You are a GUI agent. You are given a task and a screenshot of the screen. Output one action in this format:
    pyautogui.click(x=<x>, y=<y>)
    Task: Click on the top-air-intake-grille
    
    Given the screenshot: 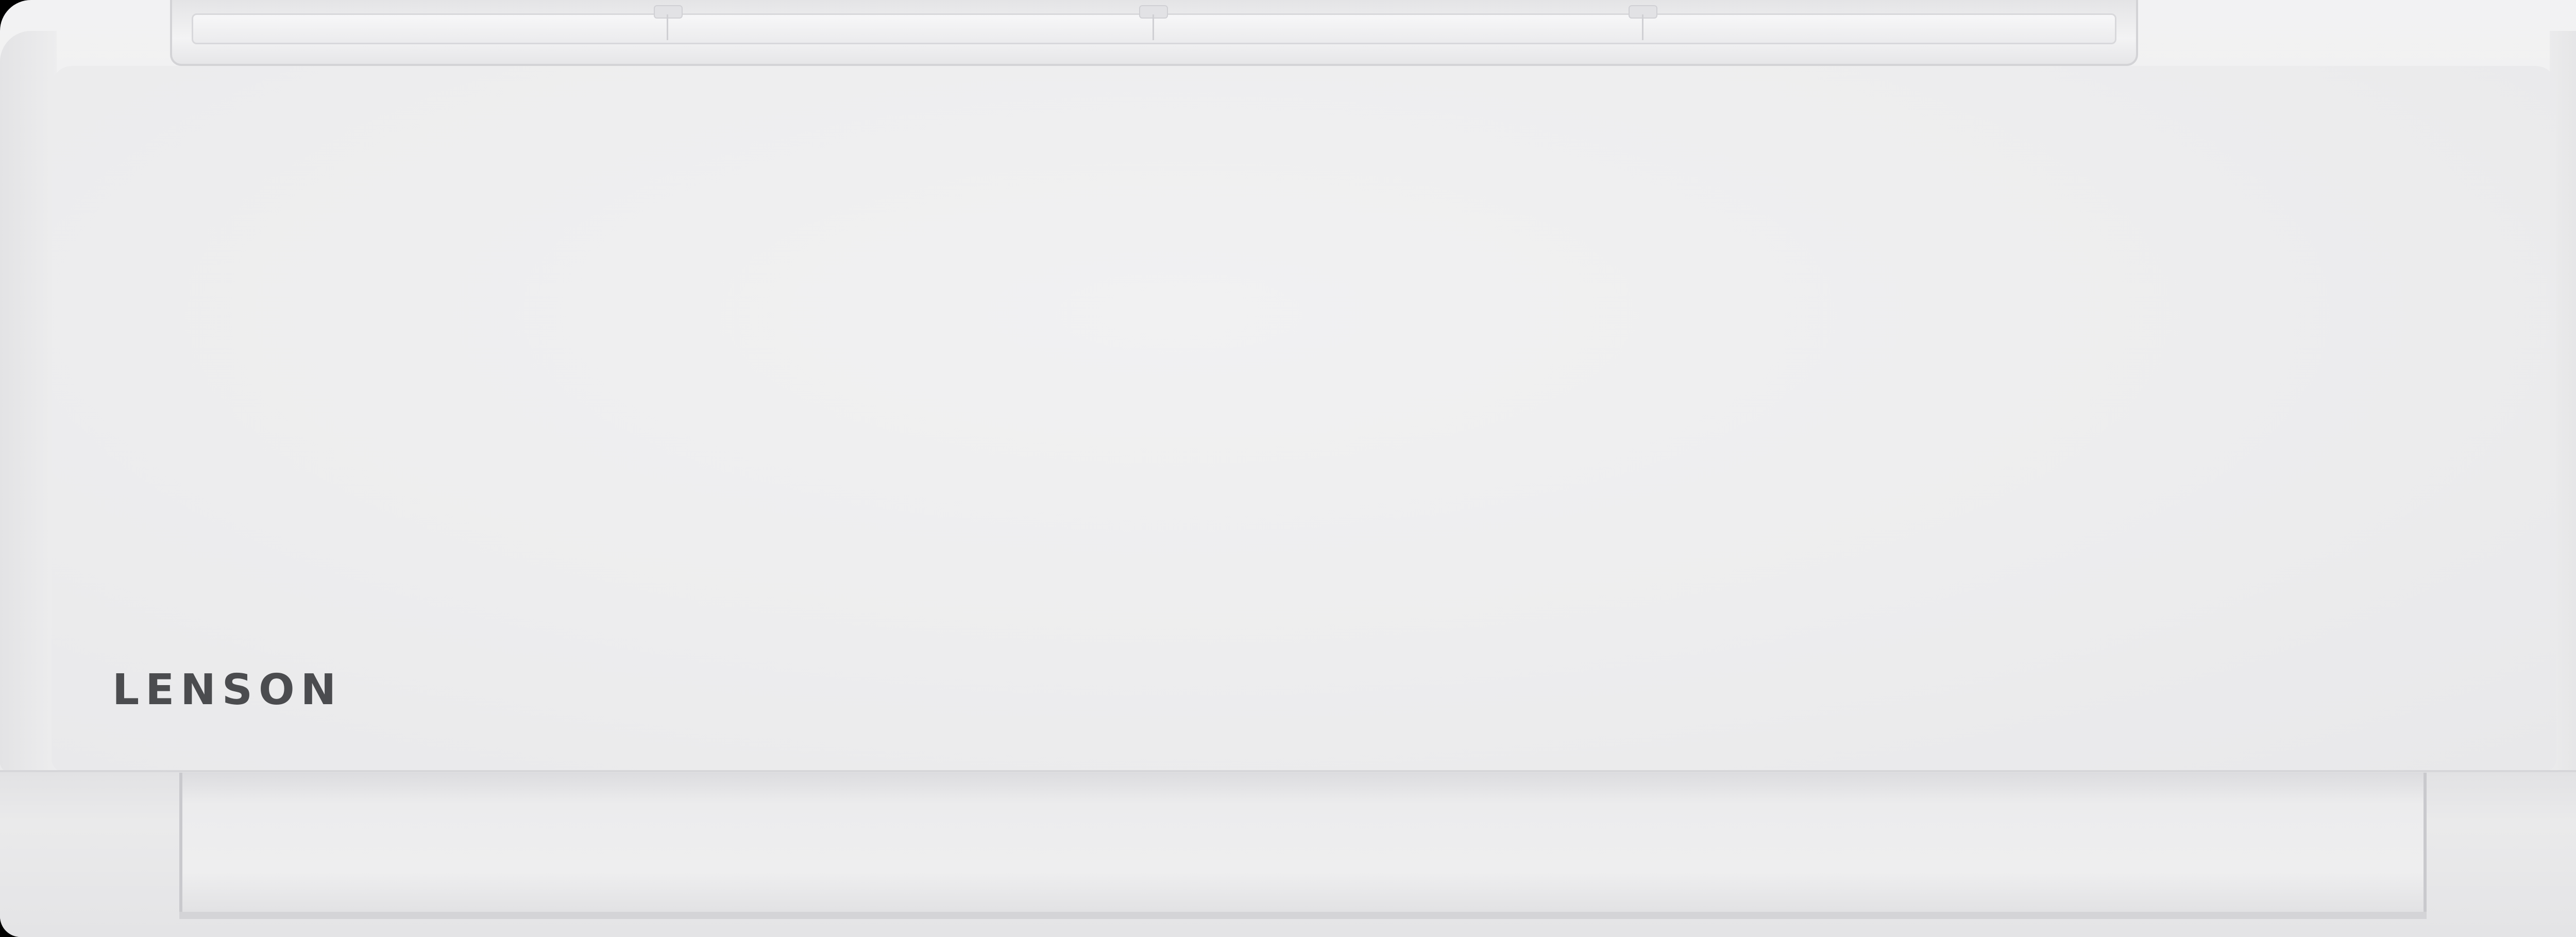 What is the action you would take?
    pyautogui.click(x=1154, y=33)
    